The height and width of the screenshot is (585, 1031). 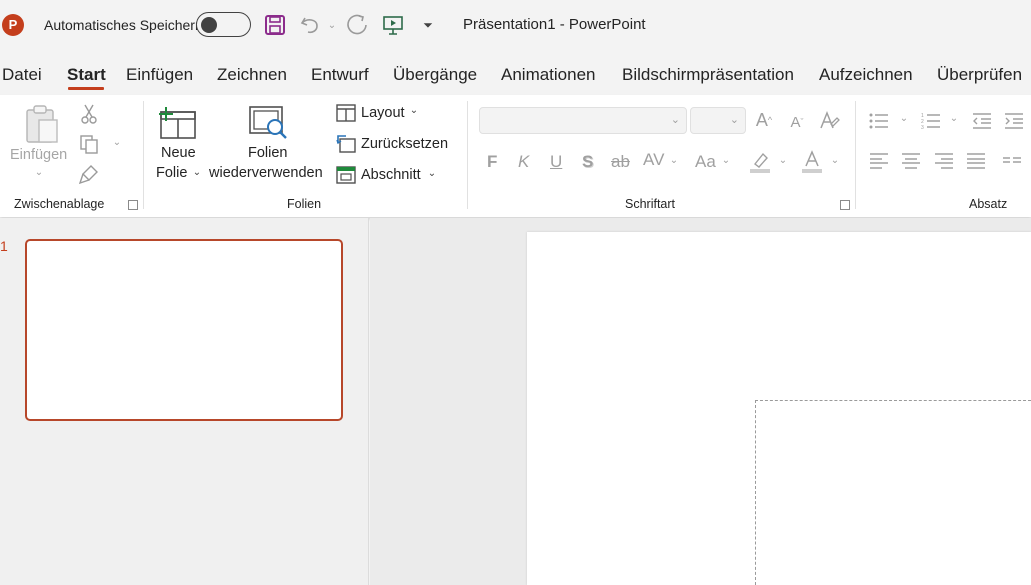 I want to click on character-spacing-dropdown-icon: ⌄, so click(x=674, y=160).